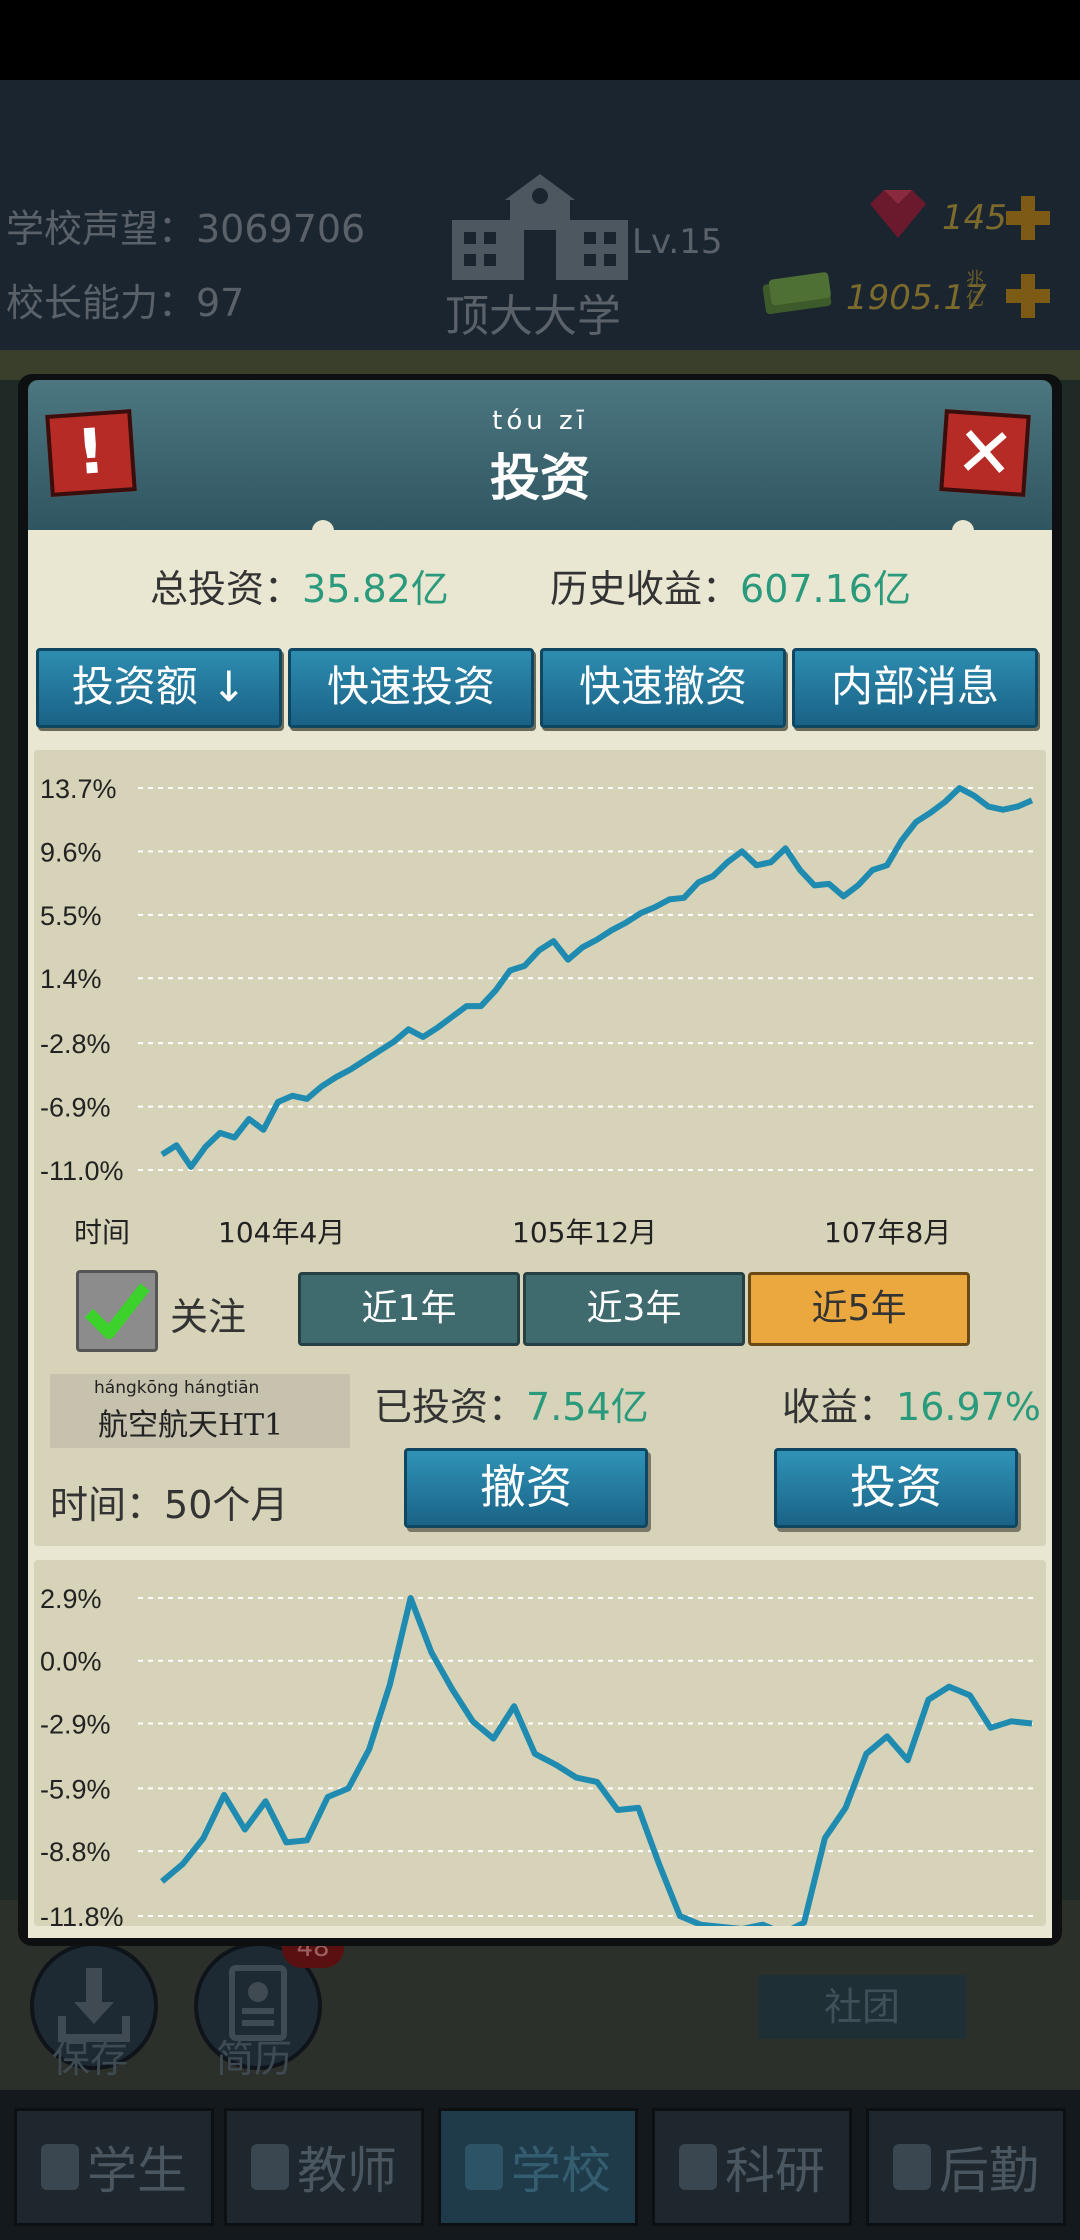  I want to click on stock-name: 航空航天HT1, so click(191, 1425).